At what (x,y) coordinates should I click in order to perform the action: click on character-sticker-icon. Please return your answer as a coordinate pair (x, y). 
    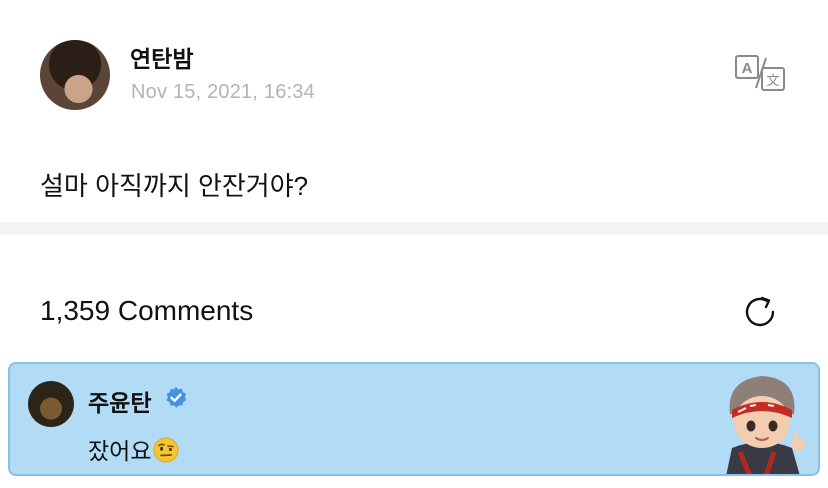
    Looking at the image, I should click on (765, 425).